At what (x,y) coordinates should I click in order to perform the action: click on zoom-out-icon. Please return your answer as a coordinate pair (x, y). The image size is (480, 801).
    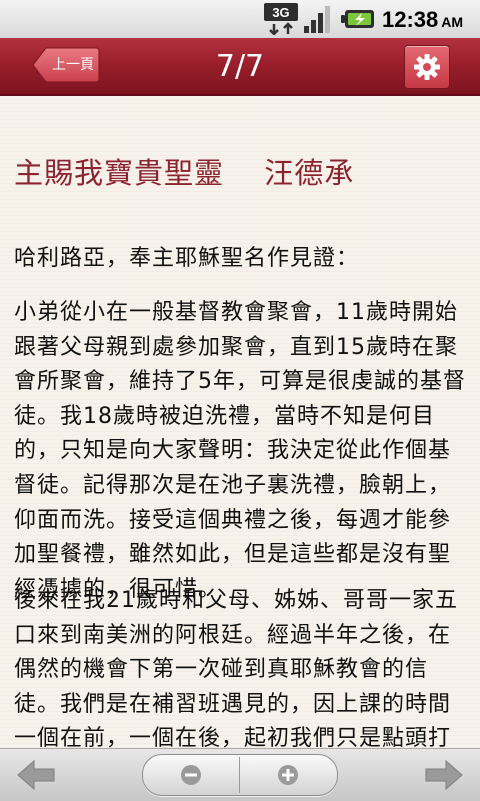
    Looking at the image, I should click on (191, 775).